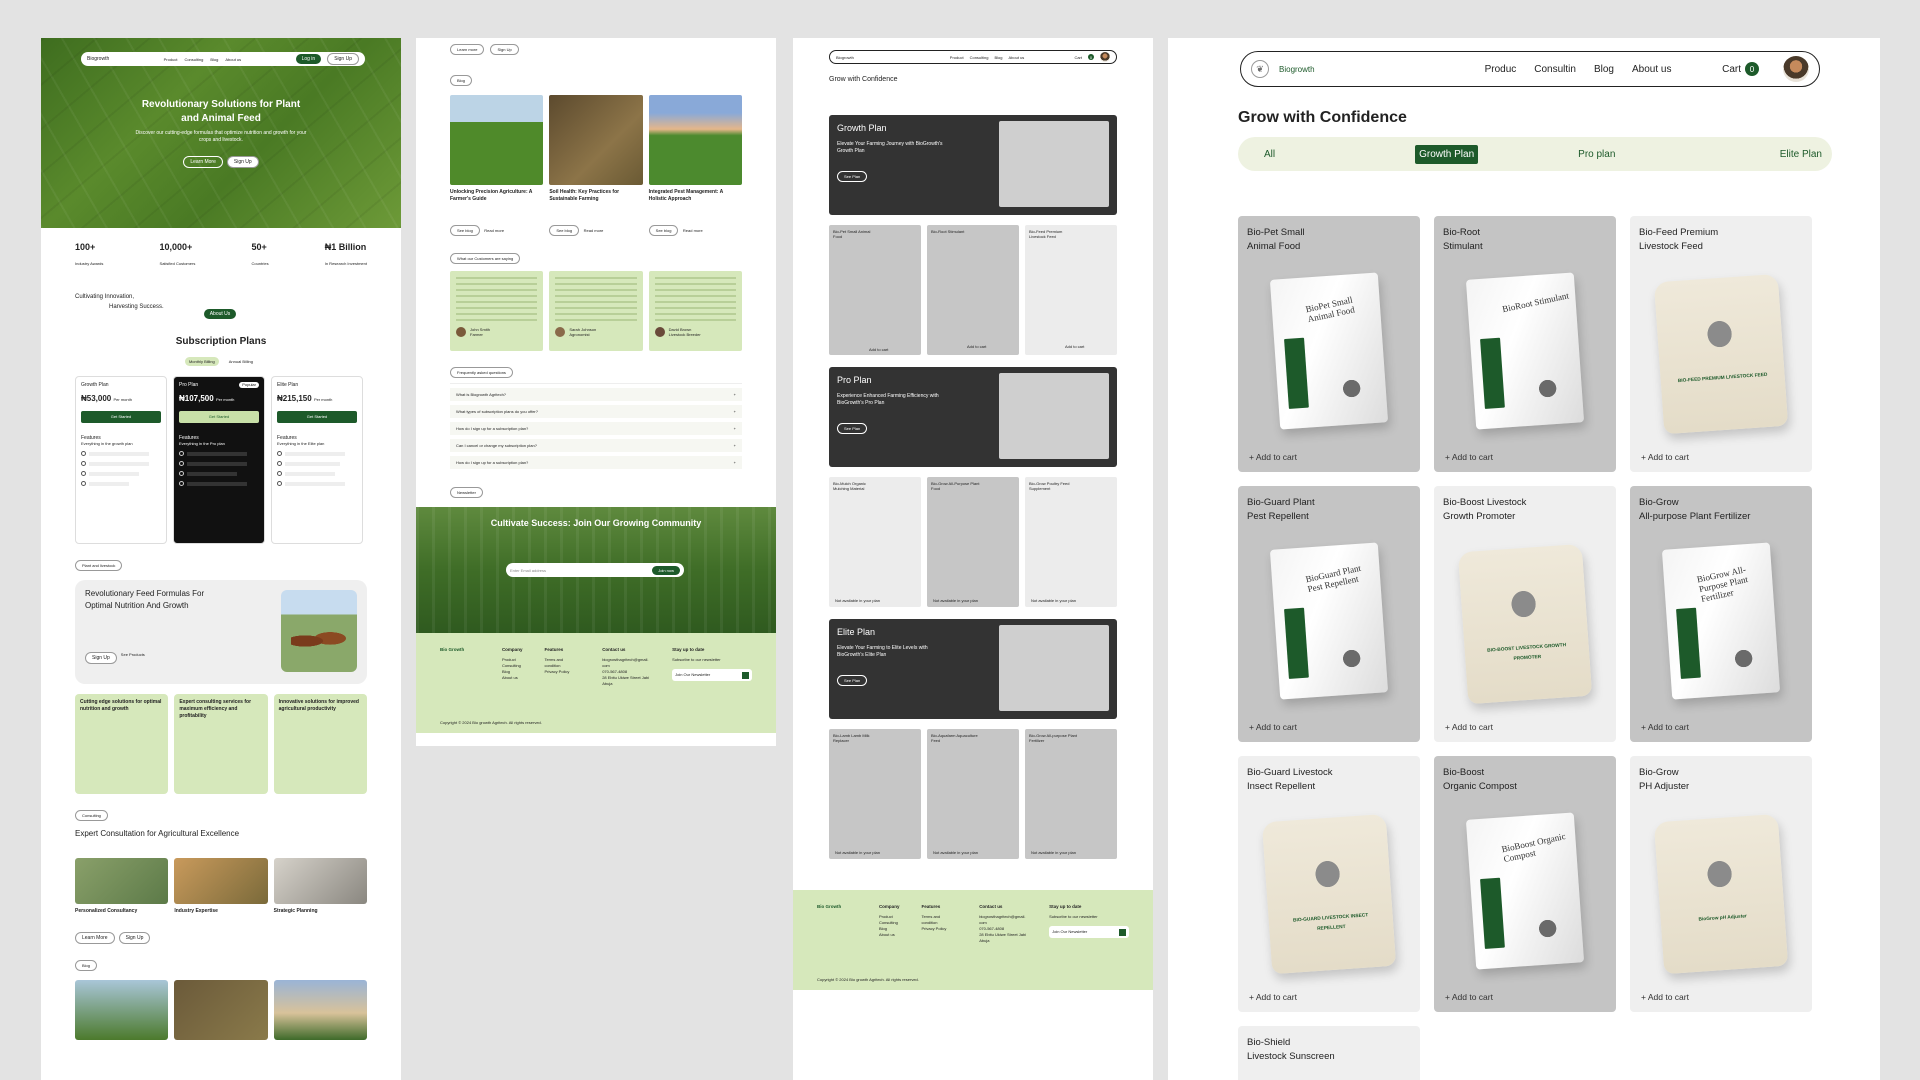 This screenshot has height=1080, width=1920. Describe the element at coordinates (319, 631) in the screenshot. I see `cattle-image` at that location.